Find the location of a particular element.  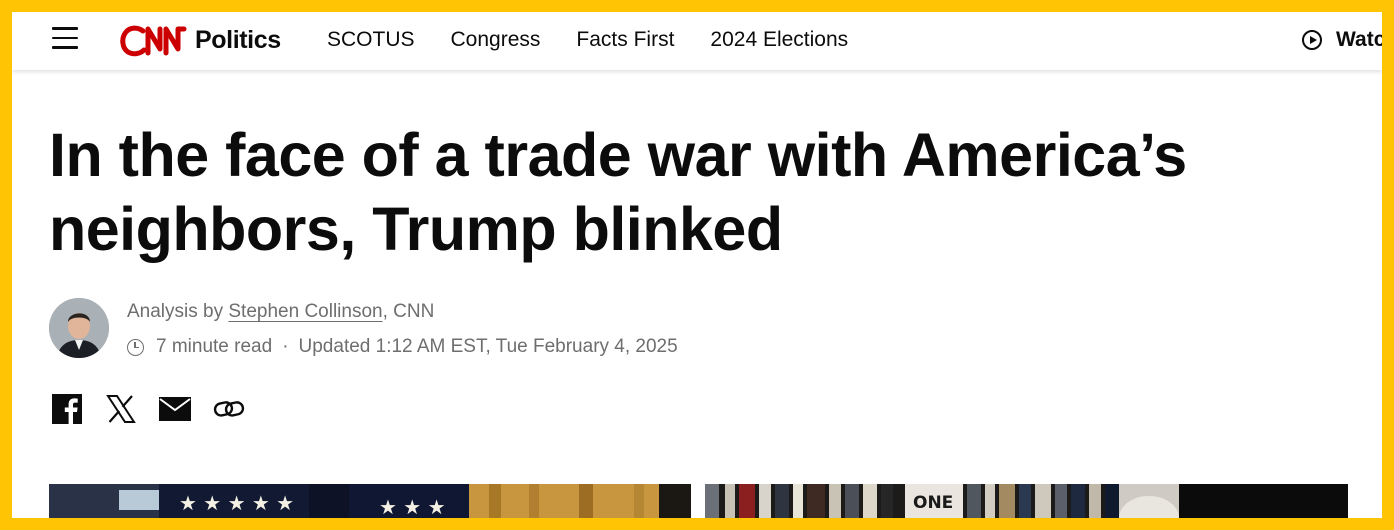

flags-photo: ★ ★ ★ ★ ★ ★ ★ ★ is located at coordinates (370, 501).